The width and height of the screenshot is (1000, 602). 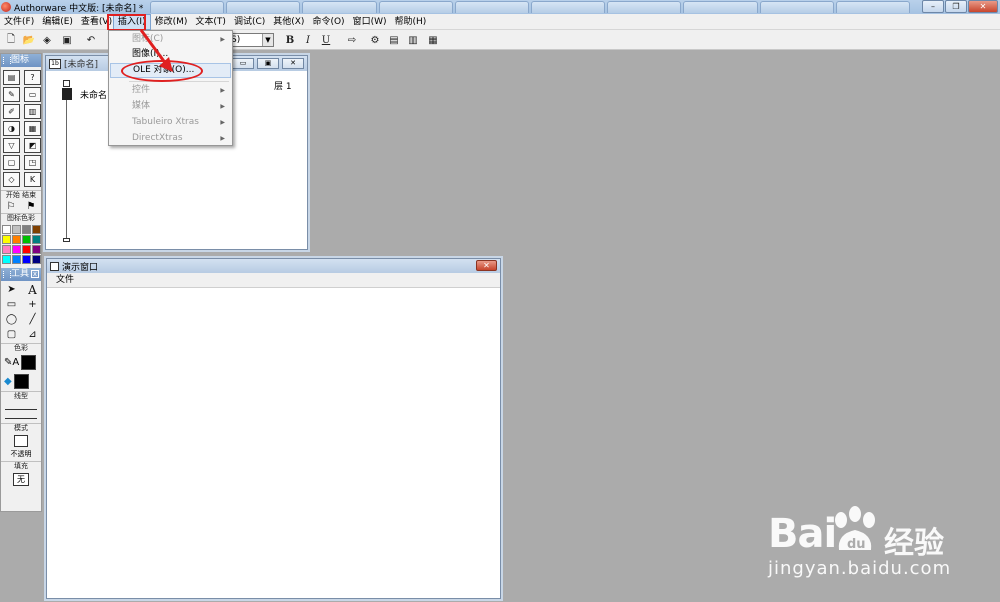 What do you see at coordinates (170, 39) in the screenshot?
I see `menu-item-icon: 图标(C) ▶` at bounding box center [170, 39].